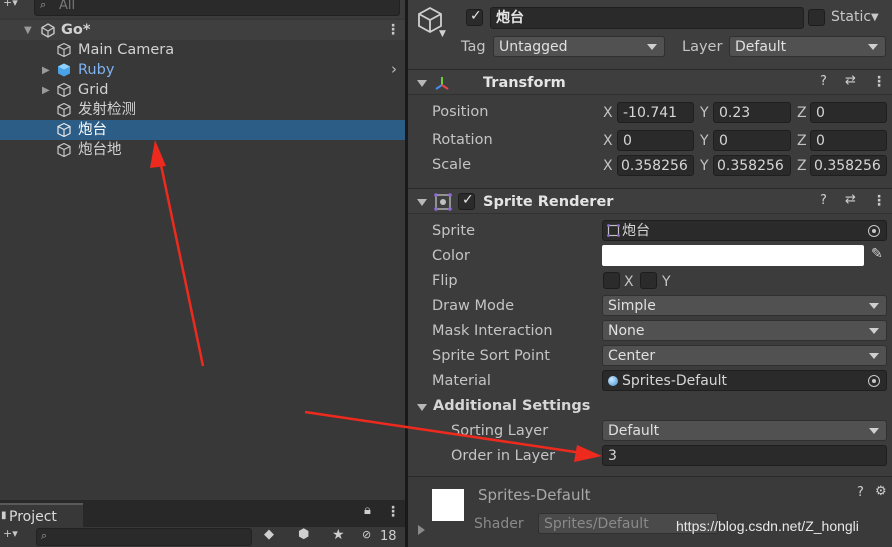 The height and width of the screenshot is (547, 892). What do you see at coordinates (421, 530) in the screenshot?
I see `material-expand-icon` at bounding box center [421, 530].